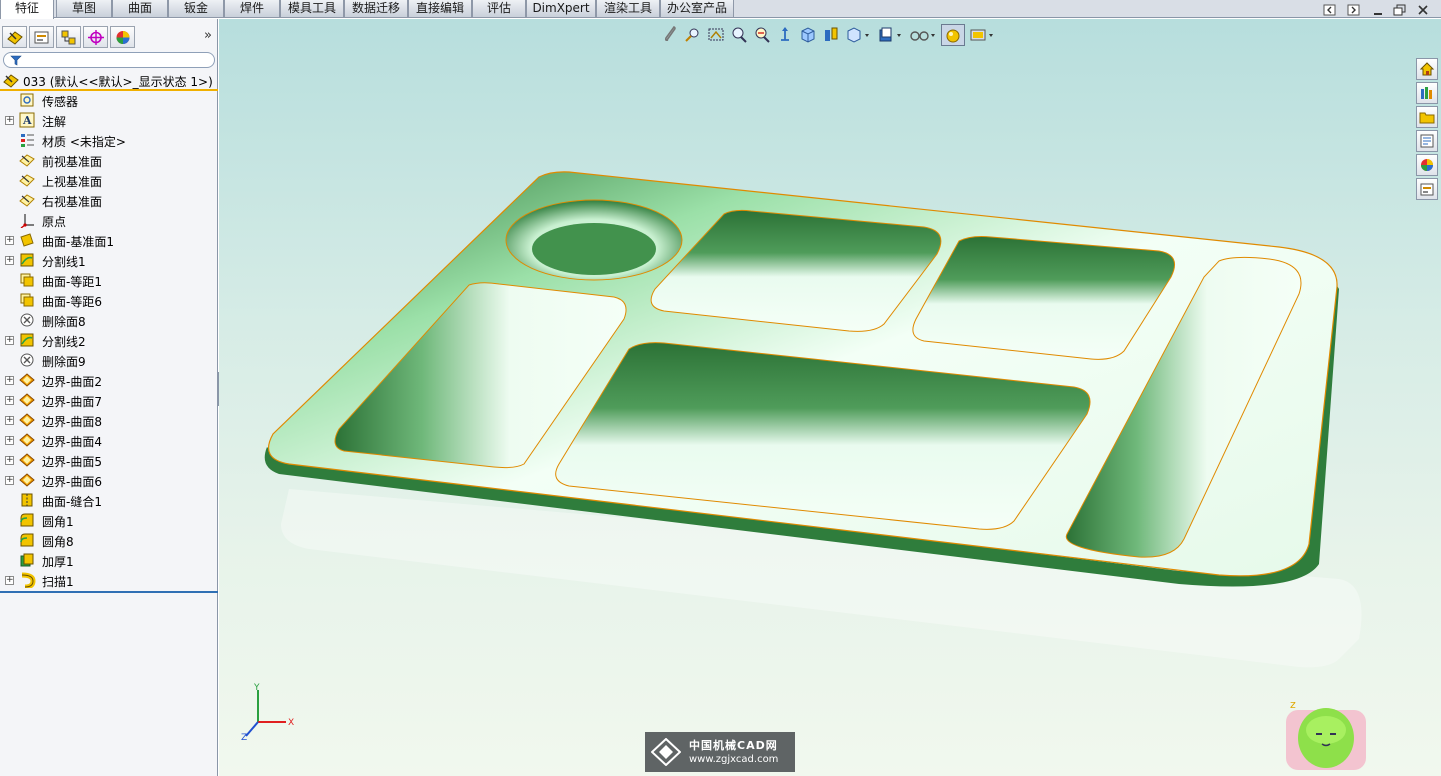  I want to click on tree-filter-input, so click(109, 60).